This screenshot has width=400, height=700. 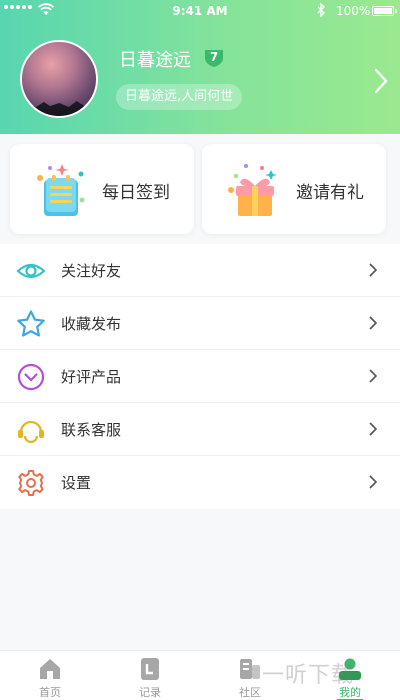 I want to click on level-badge: 7, so click(x=214, y=58).